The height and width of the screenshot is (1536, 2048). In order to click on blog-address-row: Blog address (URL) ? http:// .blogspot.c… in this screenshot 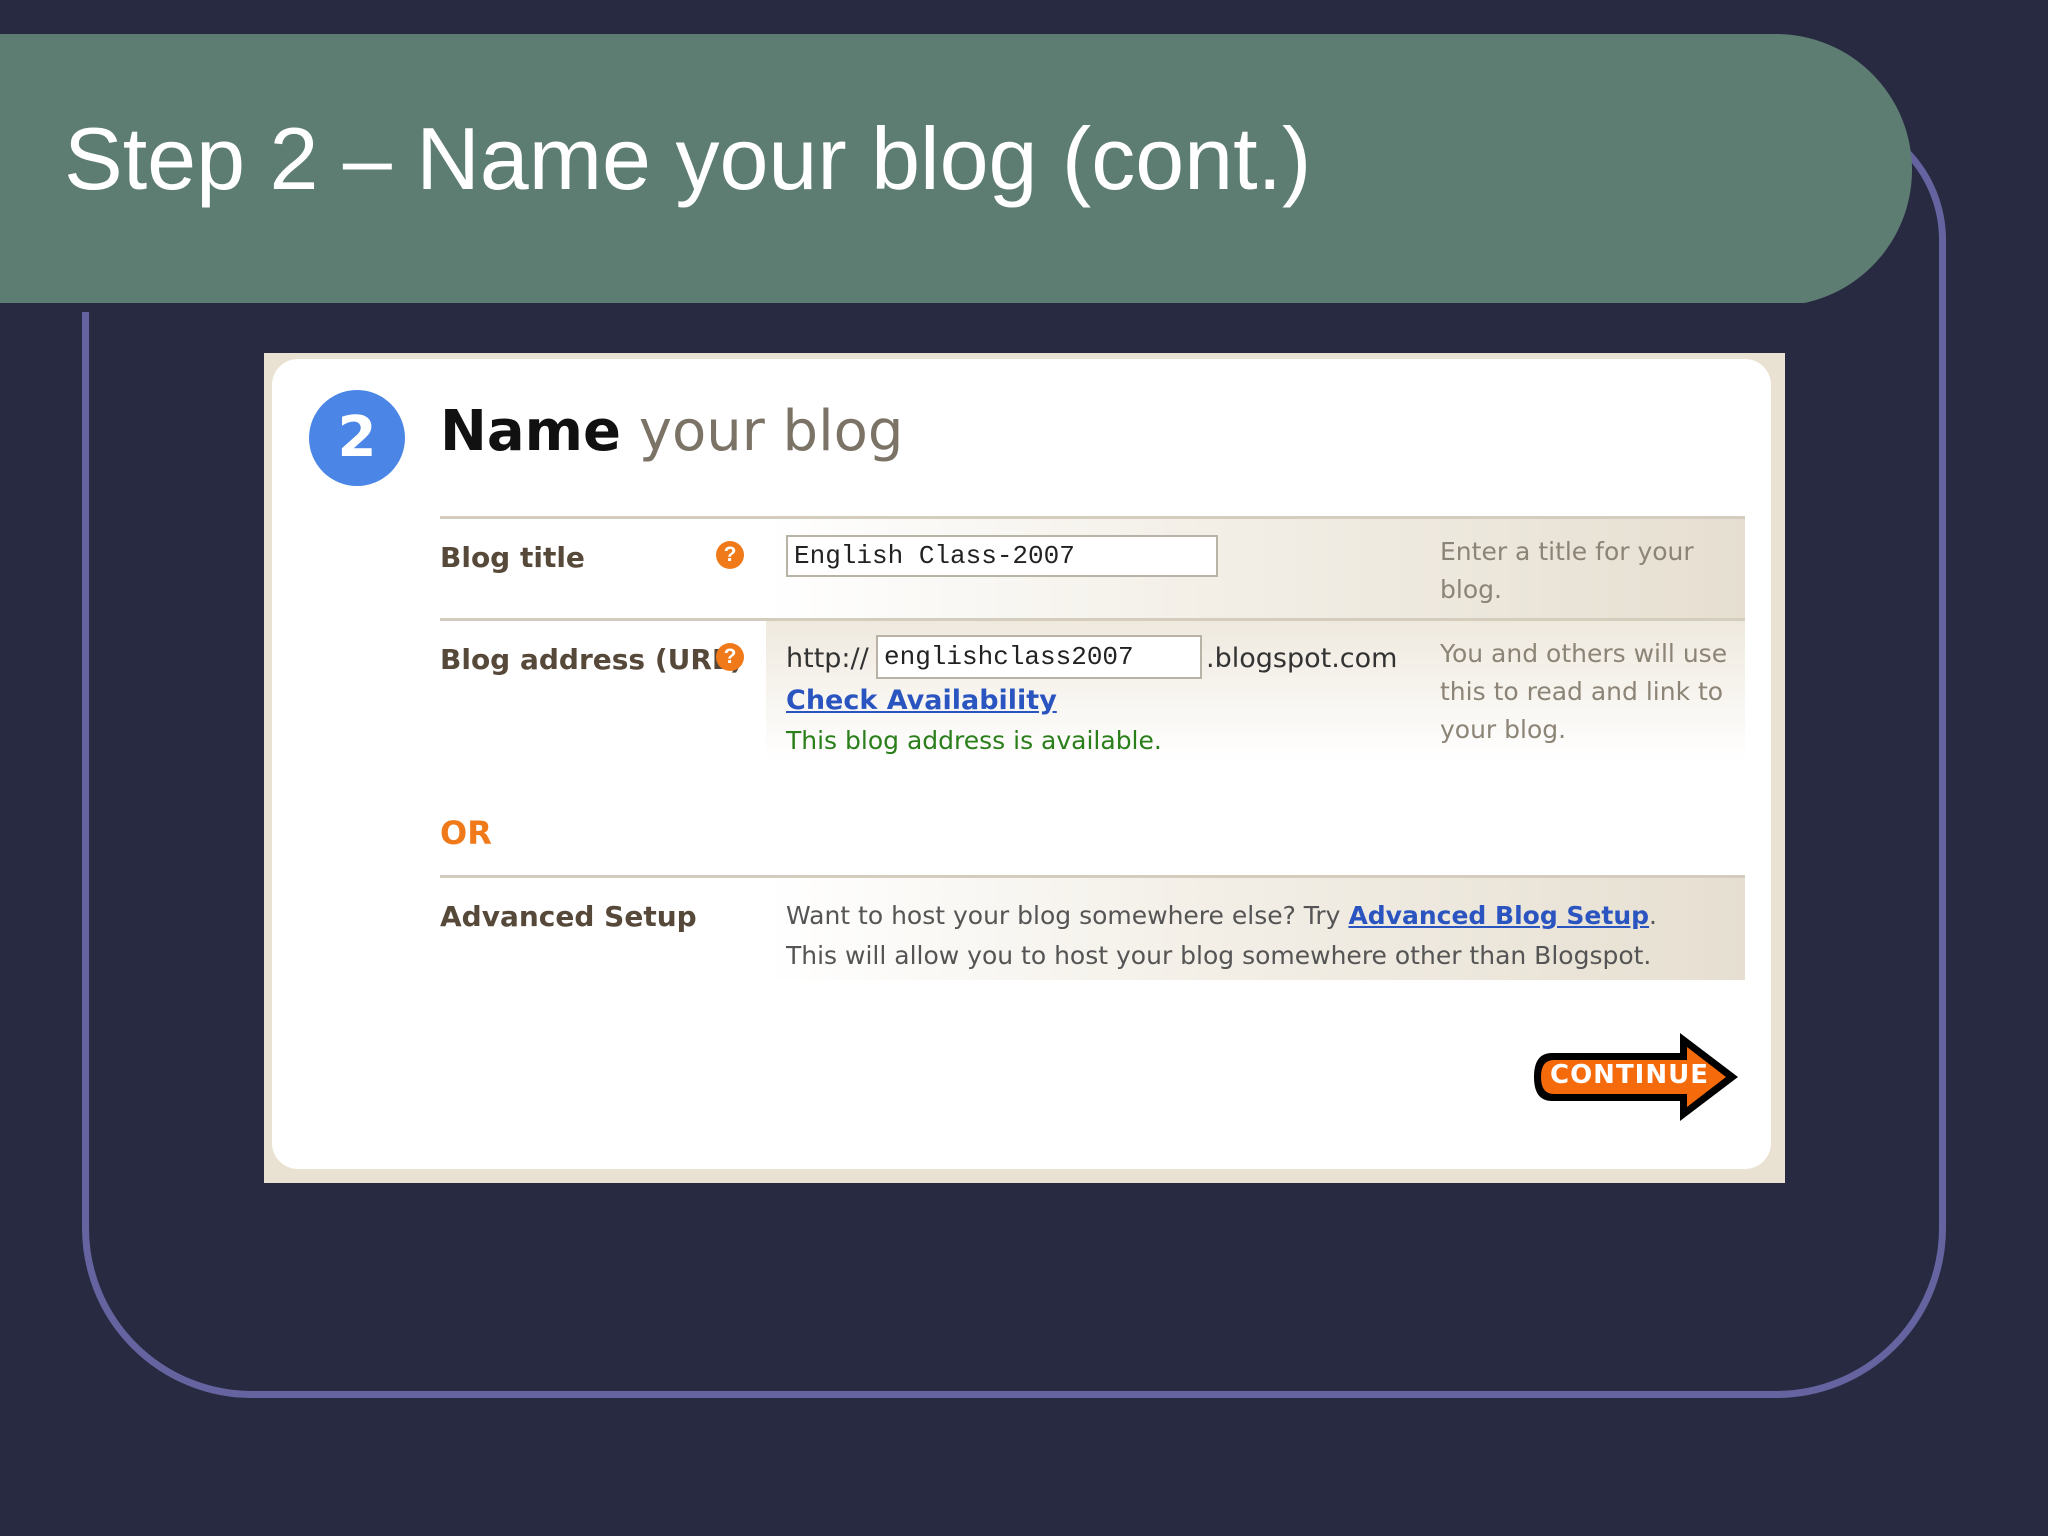, I will do `click(1092, 689)`.